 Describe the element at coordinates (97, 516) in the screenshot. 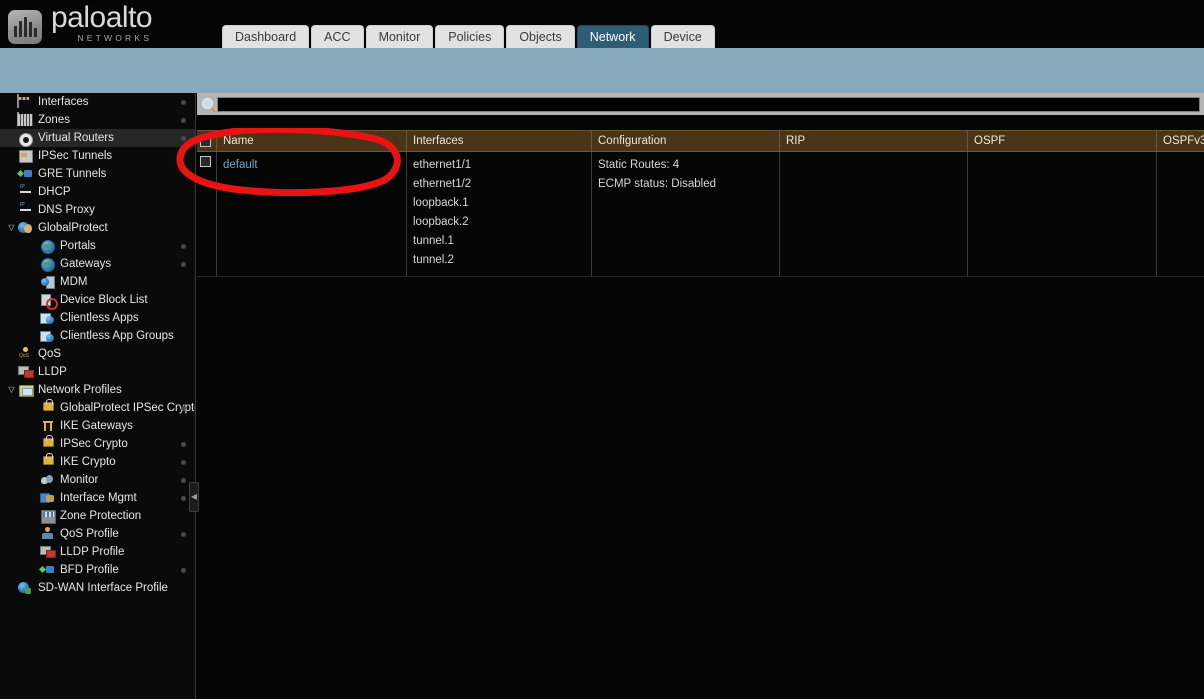

I see `sidebar-item-zone-protection: Zone Protection` at that location.